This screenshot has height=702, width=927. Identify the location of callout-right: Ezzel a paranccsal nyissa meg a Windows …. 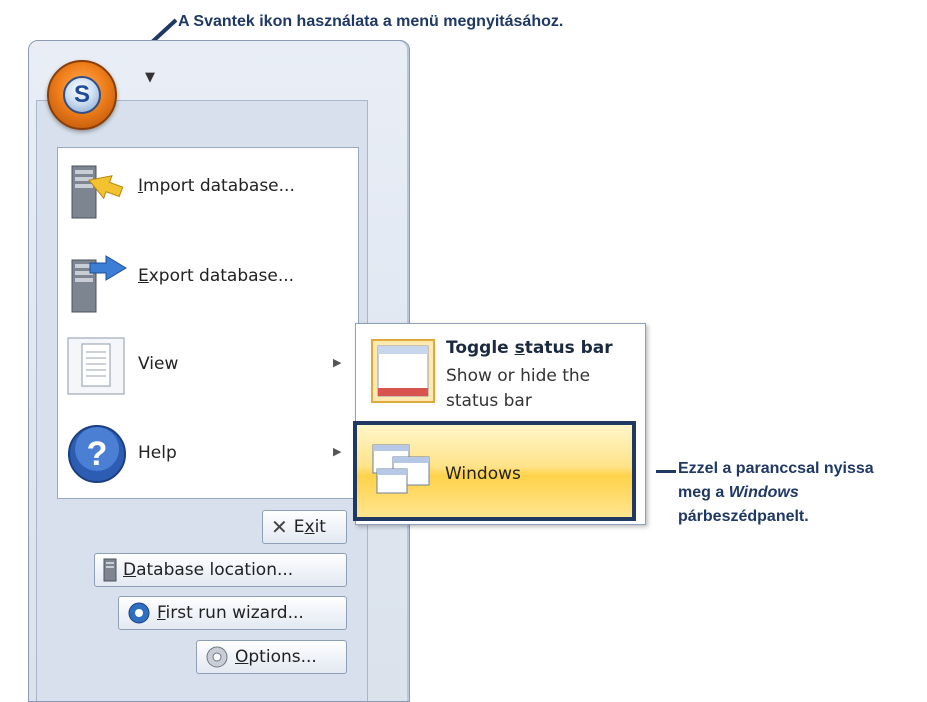
(776, 492).